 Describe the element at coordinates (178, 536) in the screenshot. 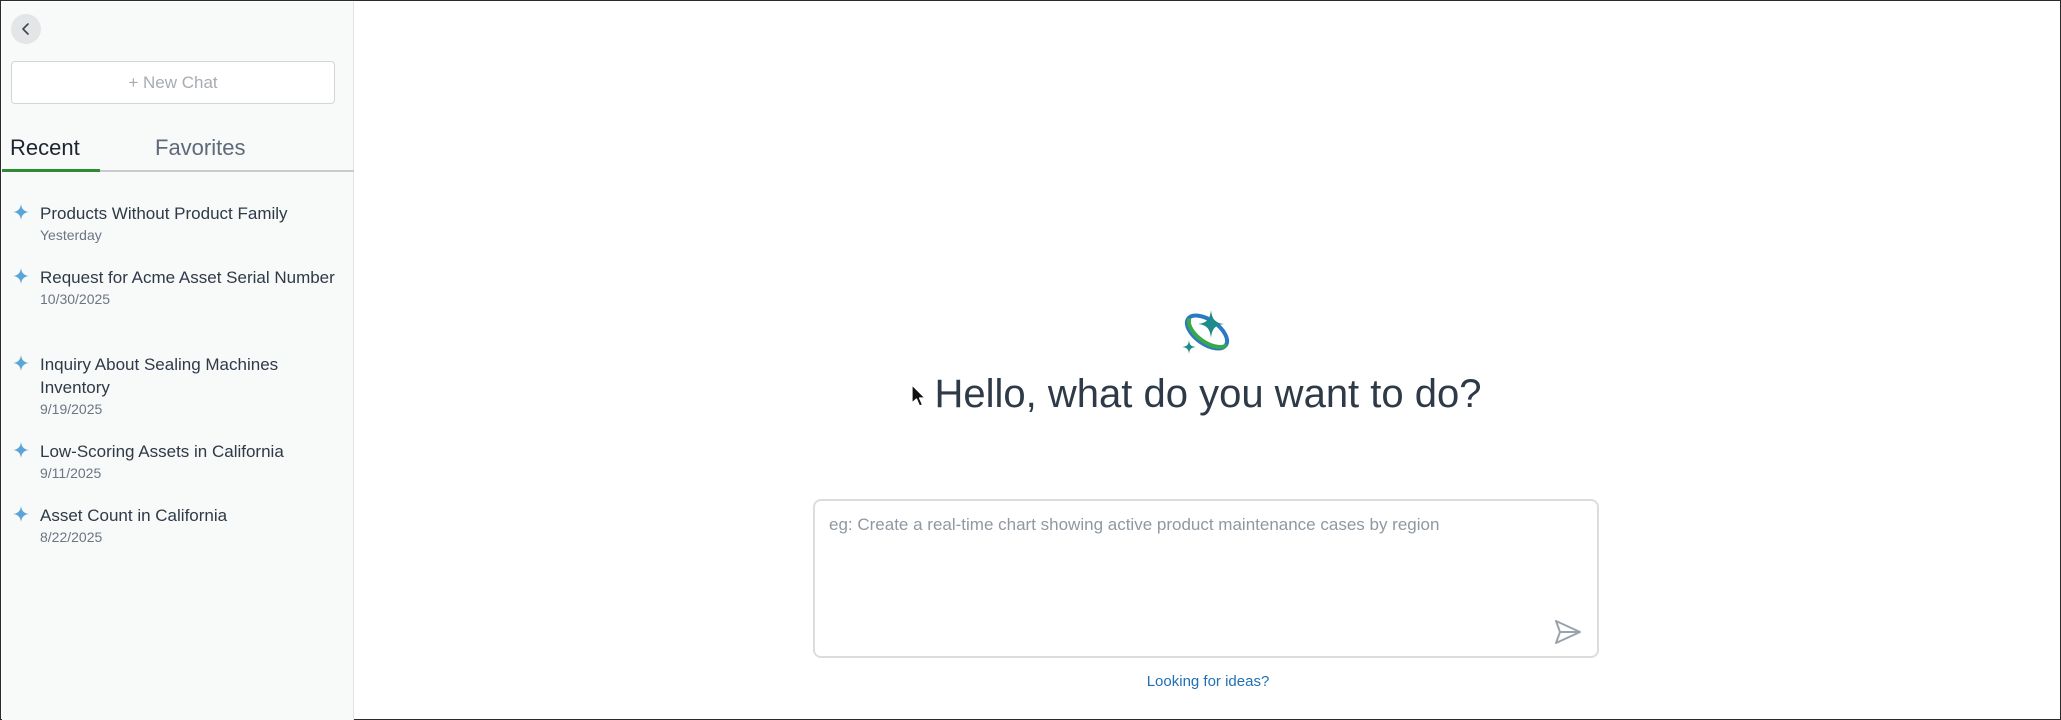

I see `history-item: Asset Count in California 8/22/2025` at that location.